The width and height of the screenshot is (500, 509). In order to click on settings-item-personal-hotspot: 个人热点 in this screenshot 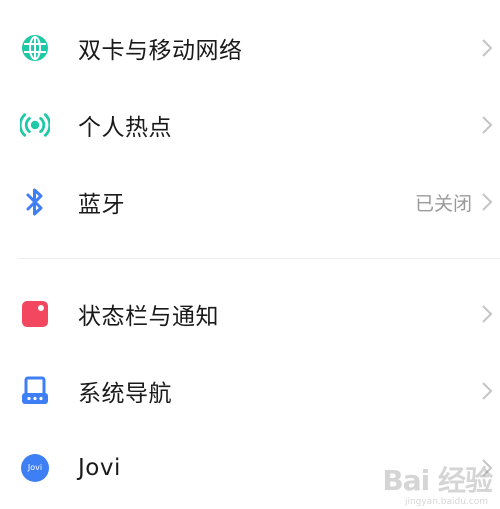, I will do `click(250, 125)`.